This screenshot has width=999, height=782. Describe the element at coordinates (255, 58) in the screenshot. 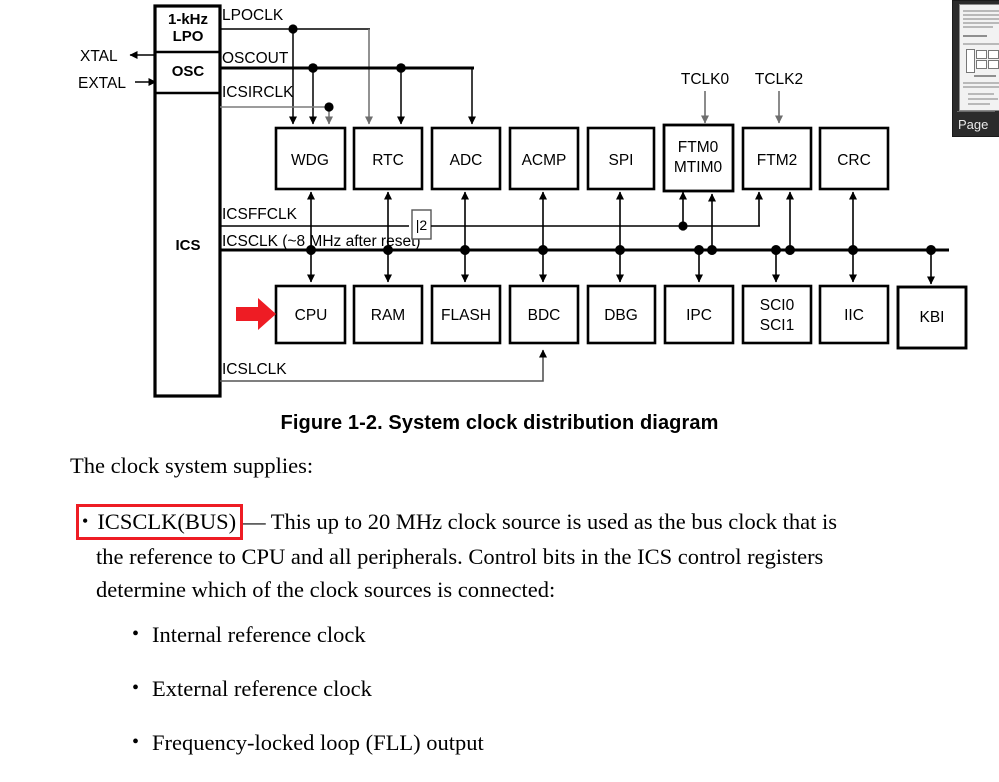

I see `signal-label-oscout: OSCOUT` at that location.